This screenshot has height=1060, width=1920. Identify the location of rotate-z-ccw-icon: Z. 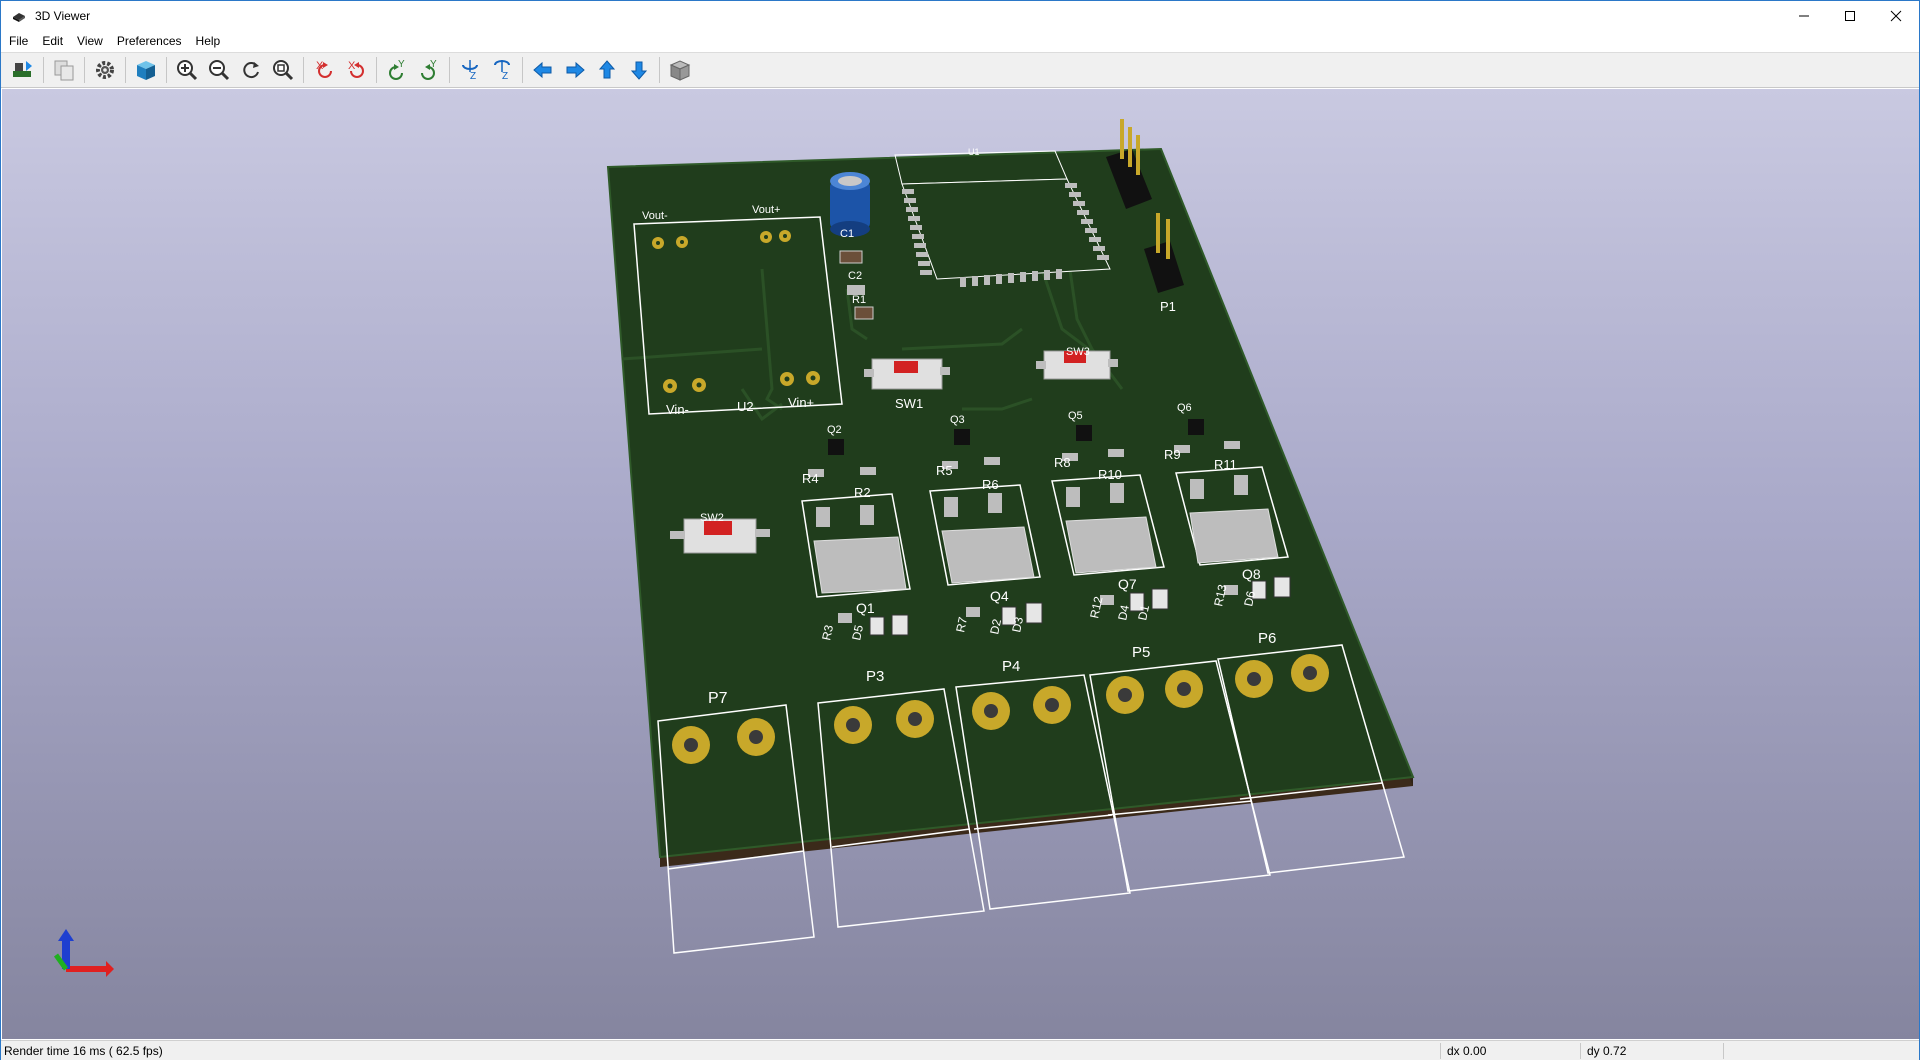
(502, 71).